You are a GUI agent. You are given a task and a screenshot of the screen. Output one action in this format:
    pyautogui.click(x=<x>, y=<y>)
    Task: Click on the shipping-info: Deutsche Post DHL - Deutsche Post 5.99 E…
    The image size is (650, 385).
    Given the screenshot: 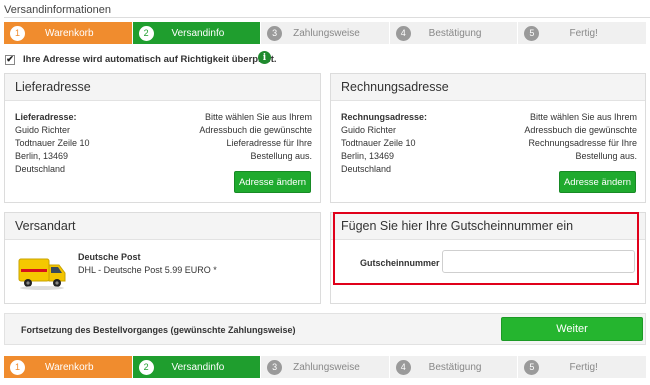 What is the action you would take?
    pyautogui.click(x=147, y=264)
    